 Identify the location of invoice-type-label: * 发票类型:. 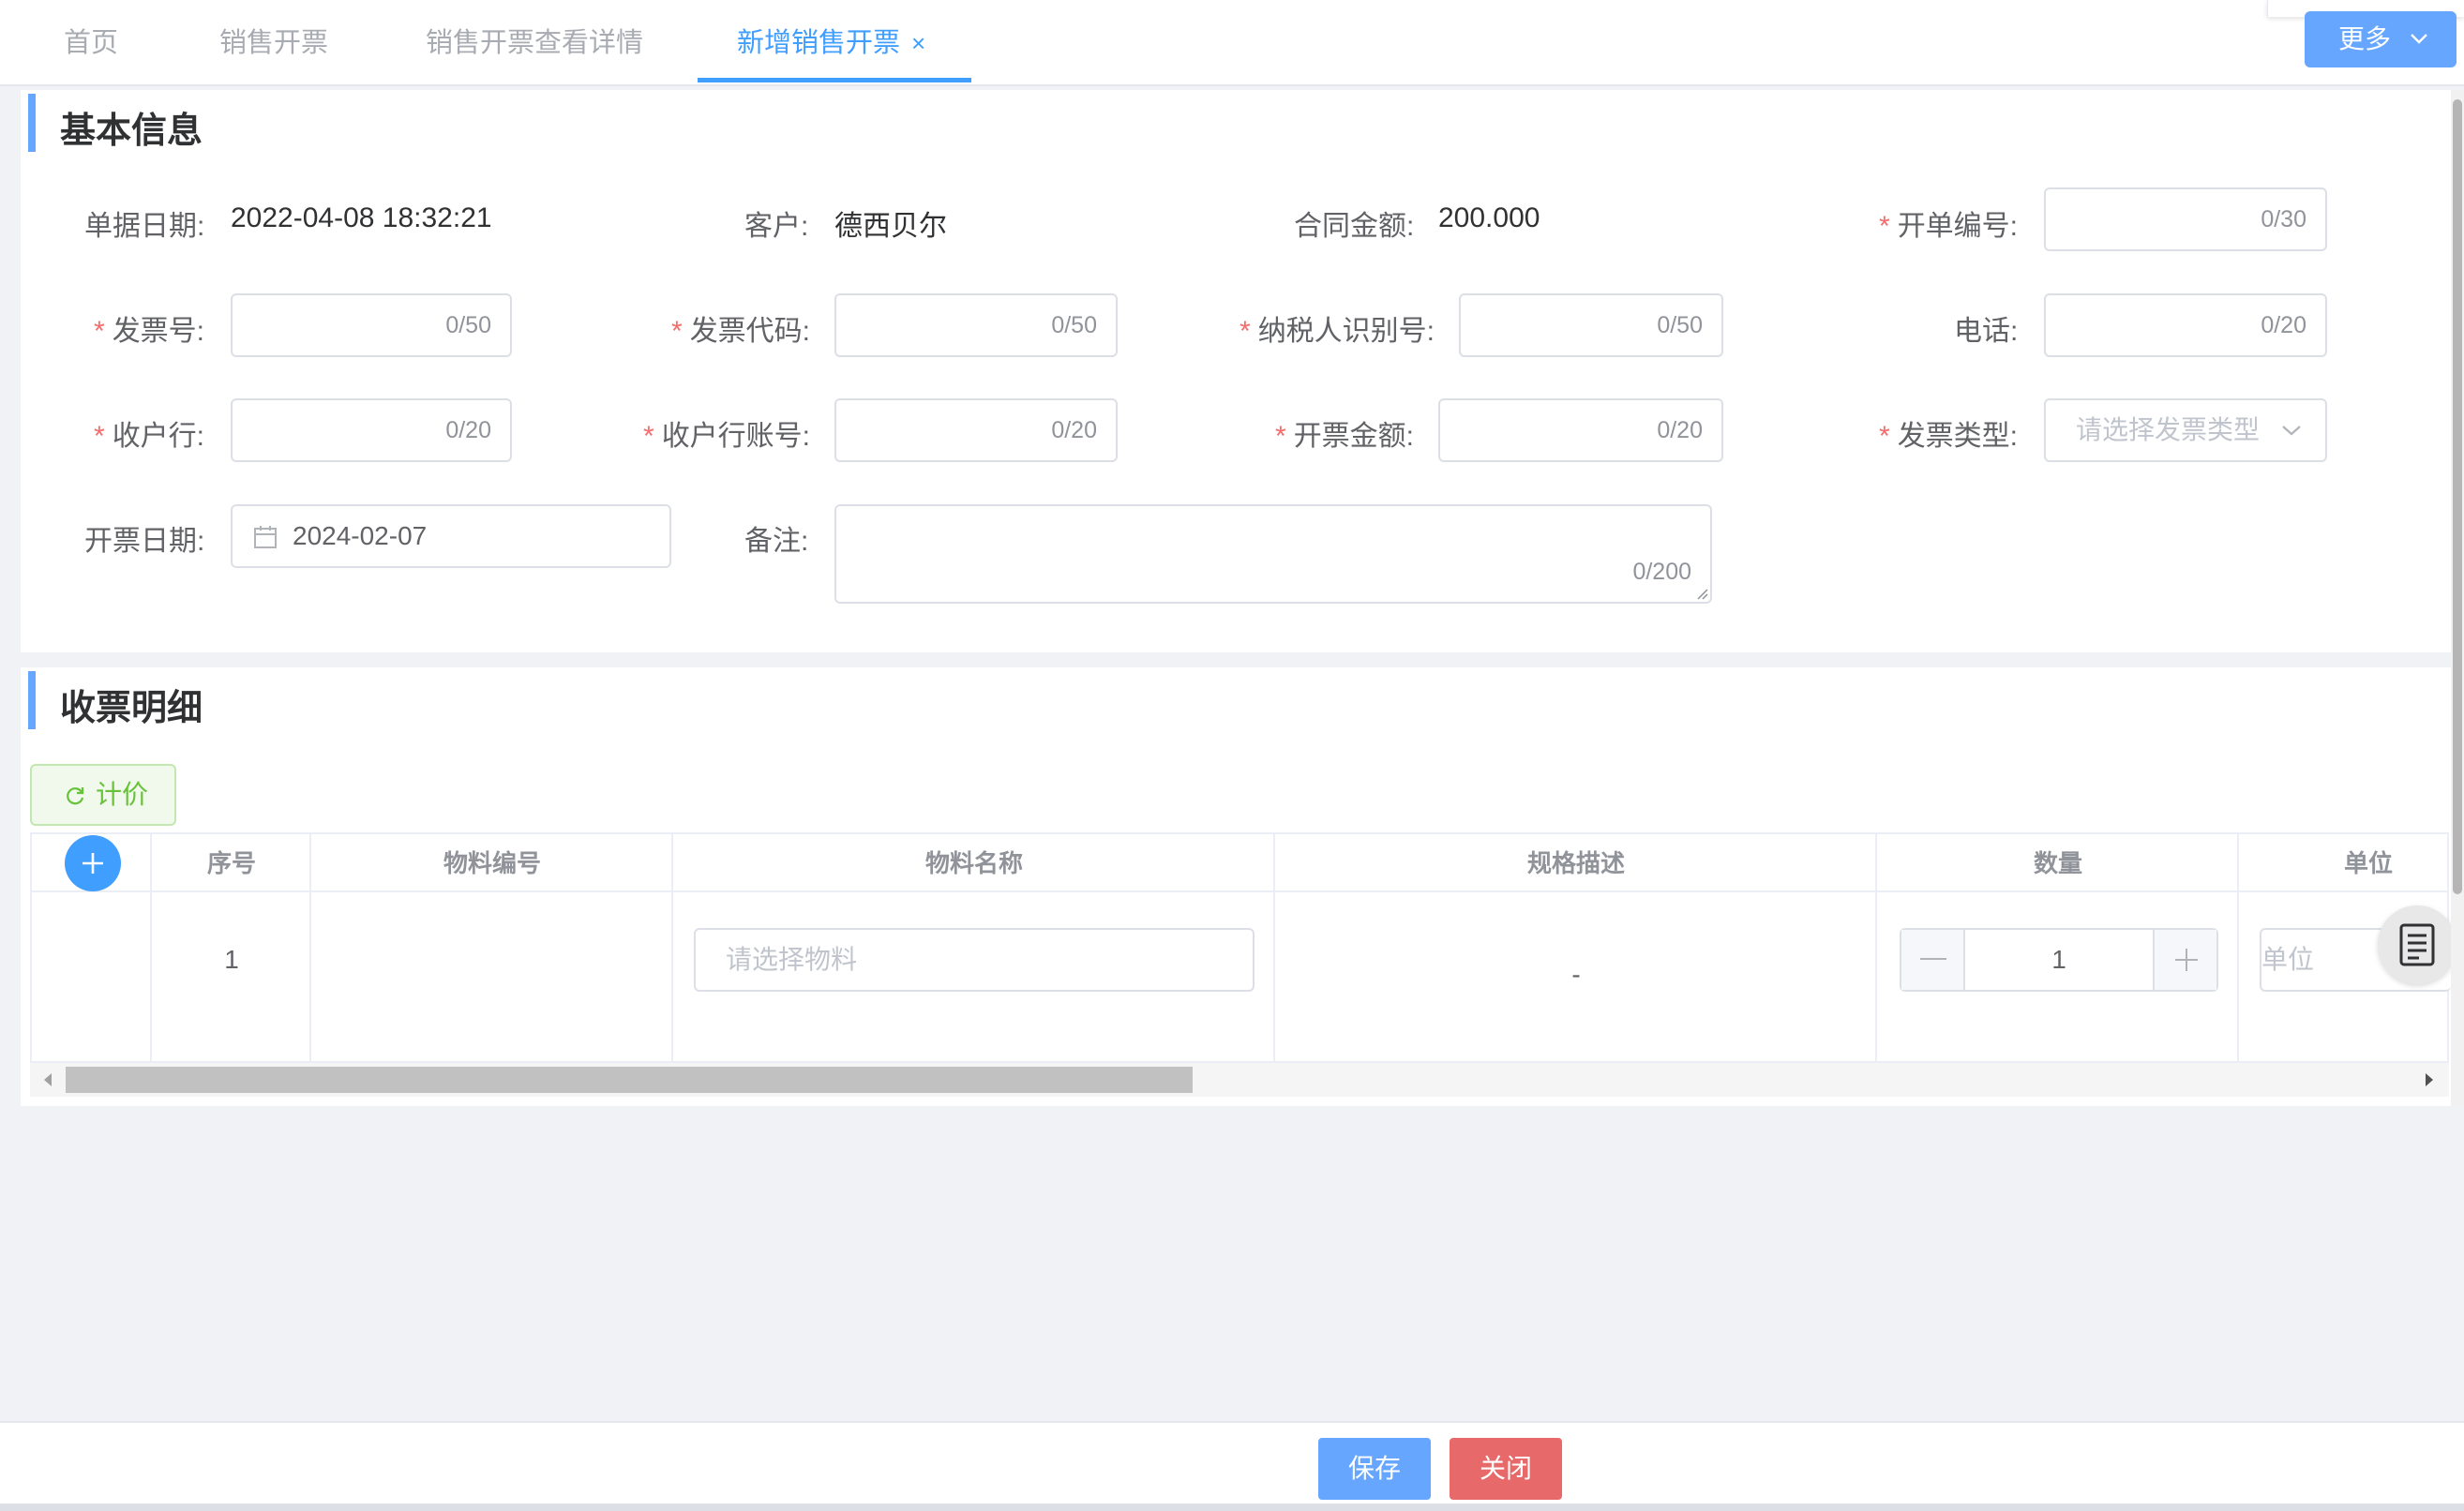
(1948, 433).